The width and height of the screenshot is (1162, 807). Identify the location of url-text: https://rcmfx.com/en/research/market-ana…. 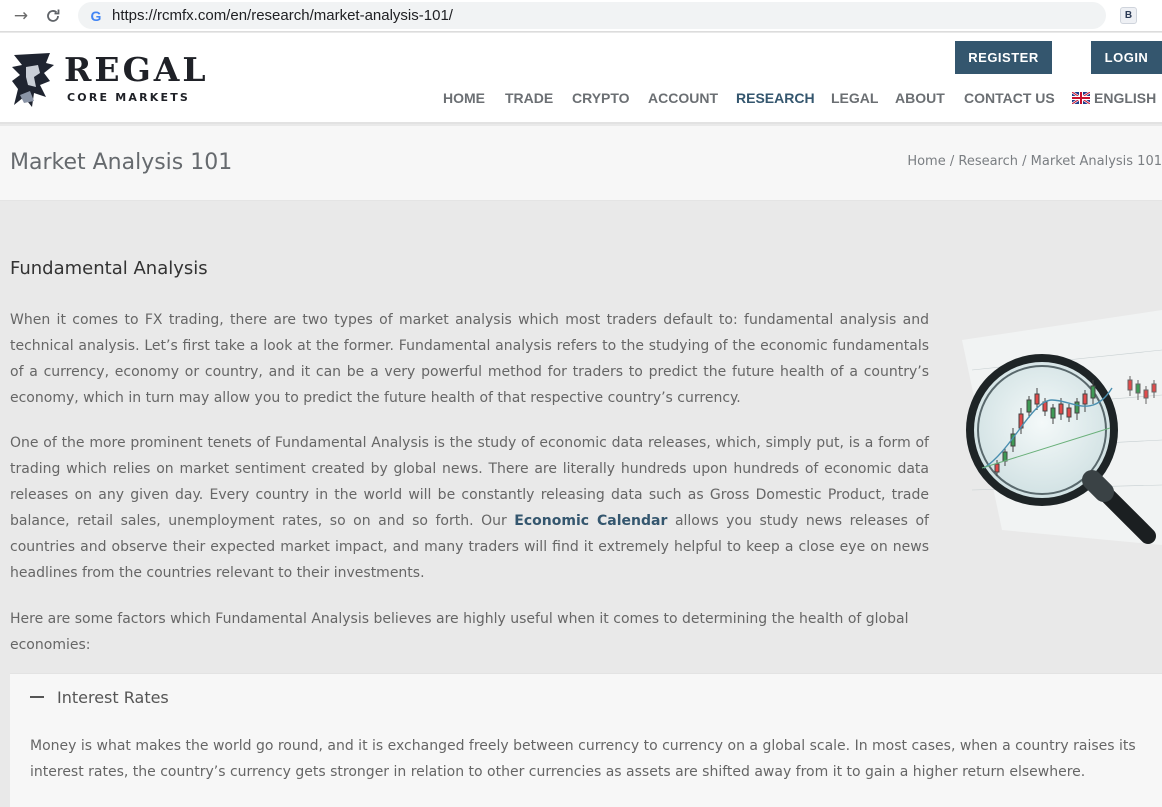
(282, 15).